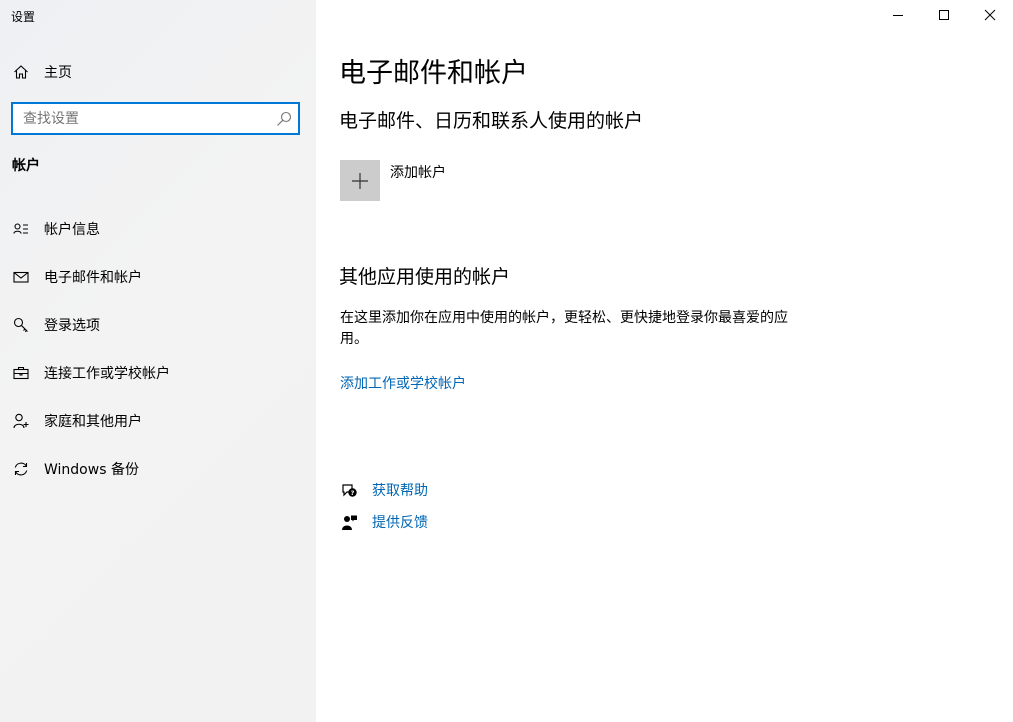  I want to click on get-help-link: ? 获取帮助, so click(384, 490).